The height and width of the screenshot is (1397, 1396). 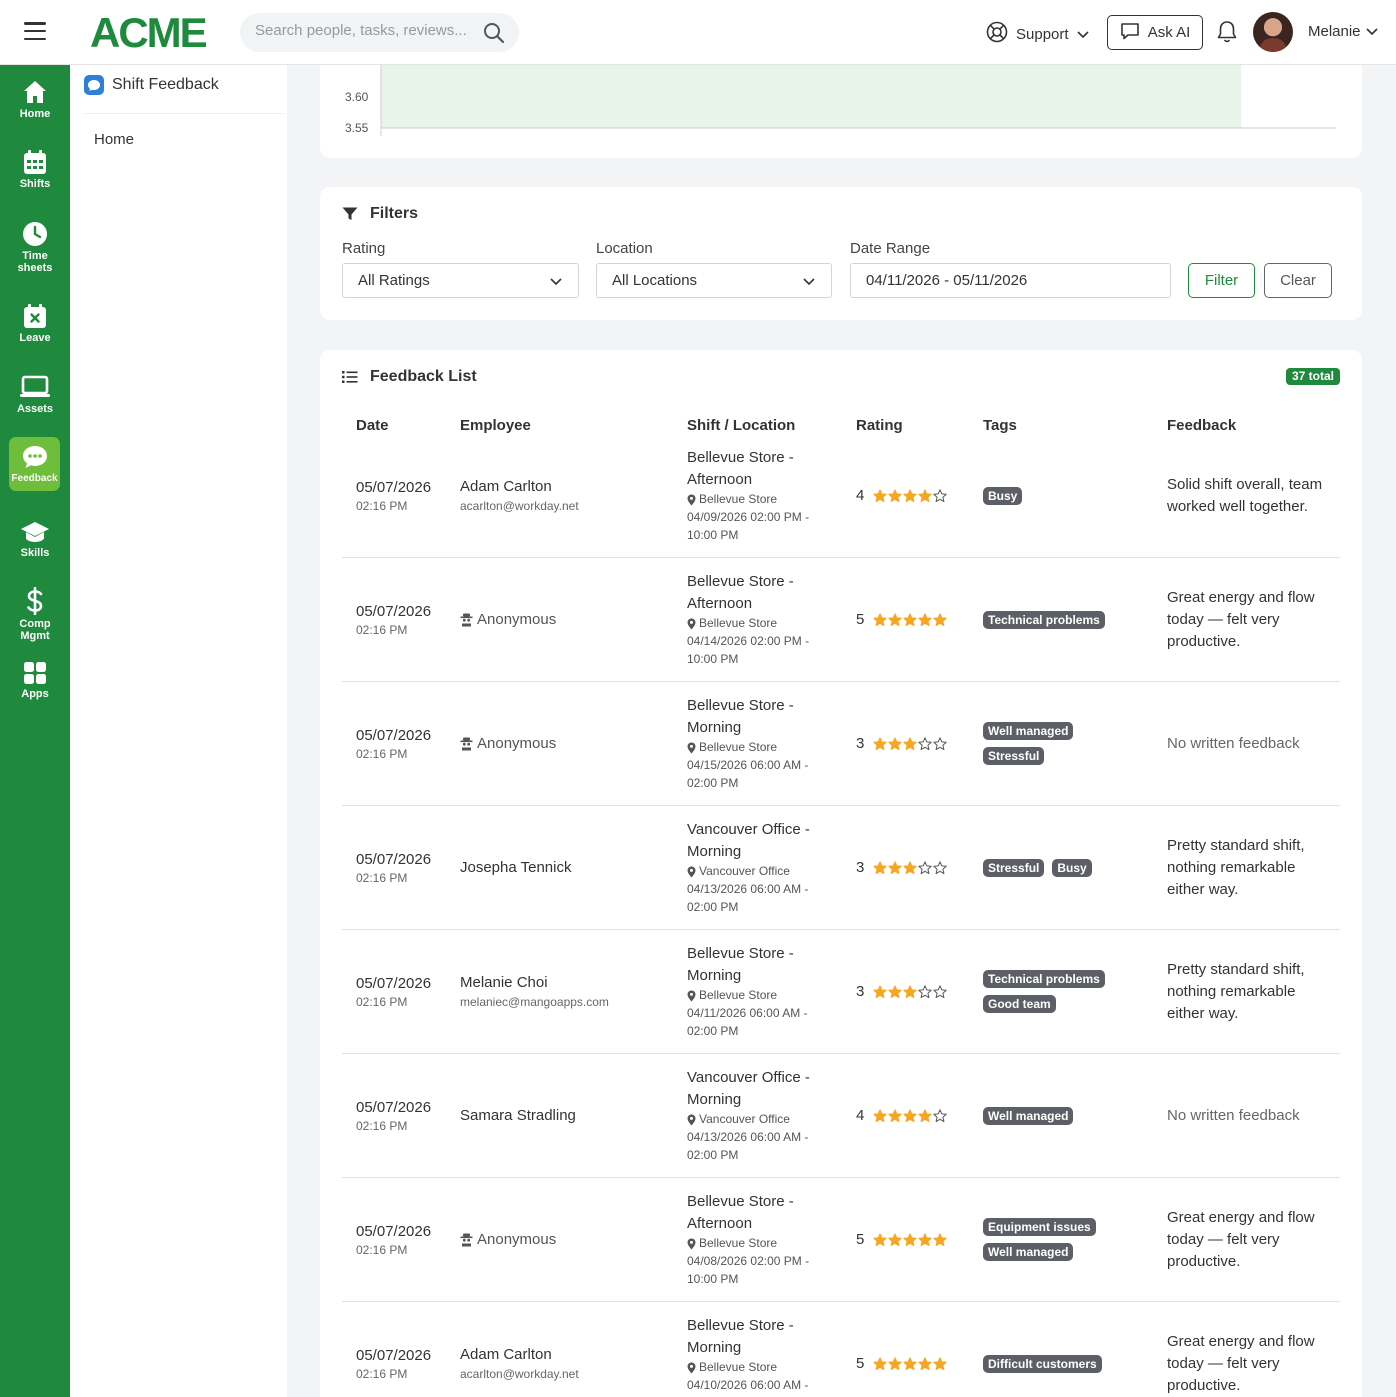 What do you see at coordinates (1028, 731) in the screenshot?
I see `tag-row: Well managed` at bounding box center [1028, 731].